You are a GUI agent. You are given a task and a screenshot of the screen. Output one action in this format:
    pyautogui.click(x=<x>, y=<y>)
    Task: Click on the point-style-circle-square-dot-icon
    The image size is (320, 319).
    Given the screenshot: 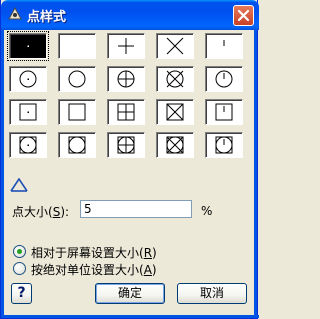 What is the action you would take?
    pyautogui.click(x=28, y=145)
    